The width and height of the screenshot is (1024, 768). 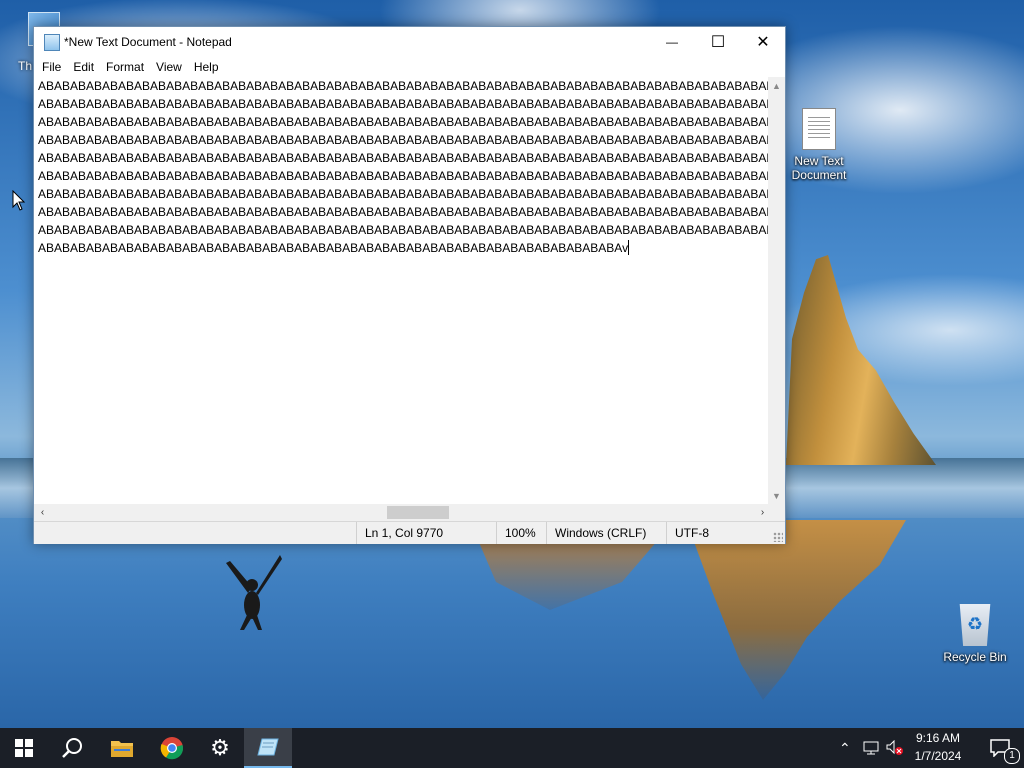 I want to click on scrollbar-corner, so click(x=776, y=512).